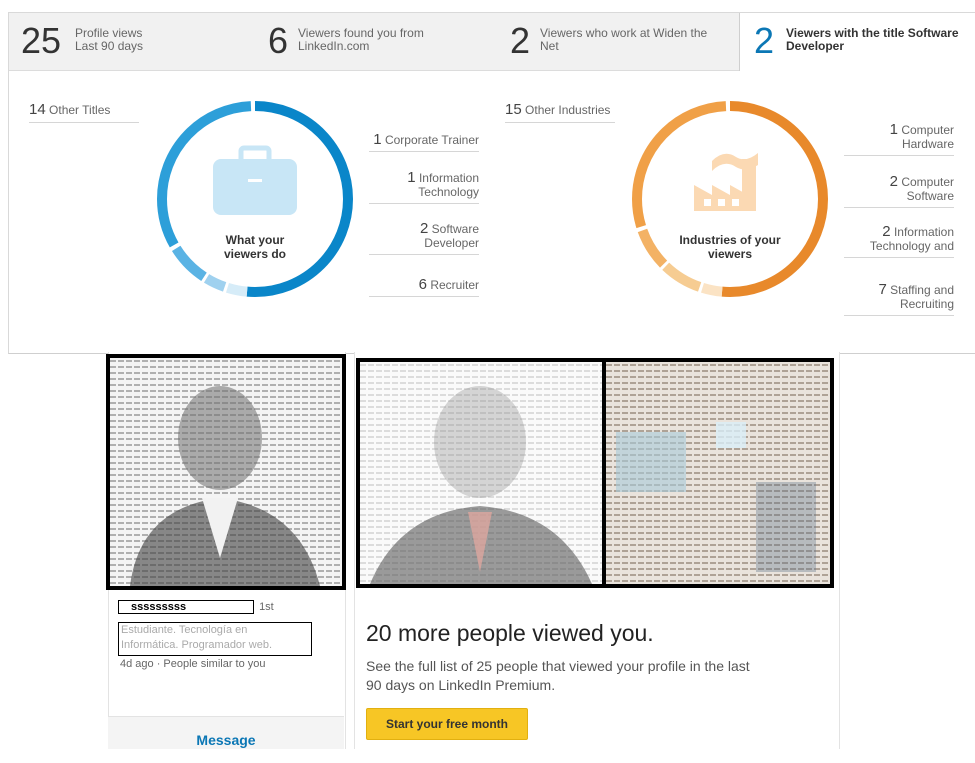 This screenshot has width=975, height=763. I want to click on industry-item-computer-hardware: 1 Computer Hardware, so click(899, 139).